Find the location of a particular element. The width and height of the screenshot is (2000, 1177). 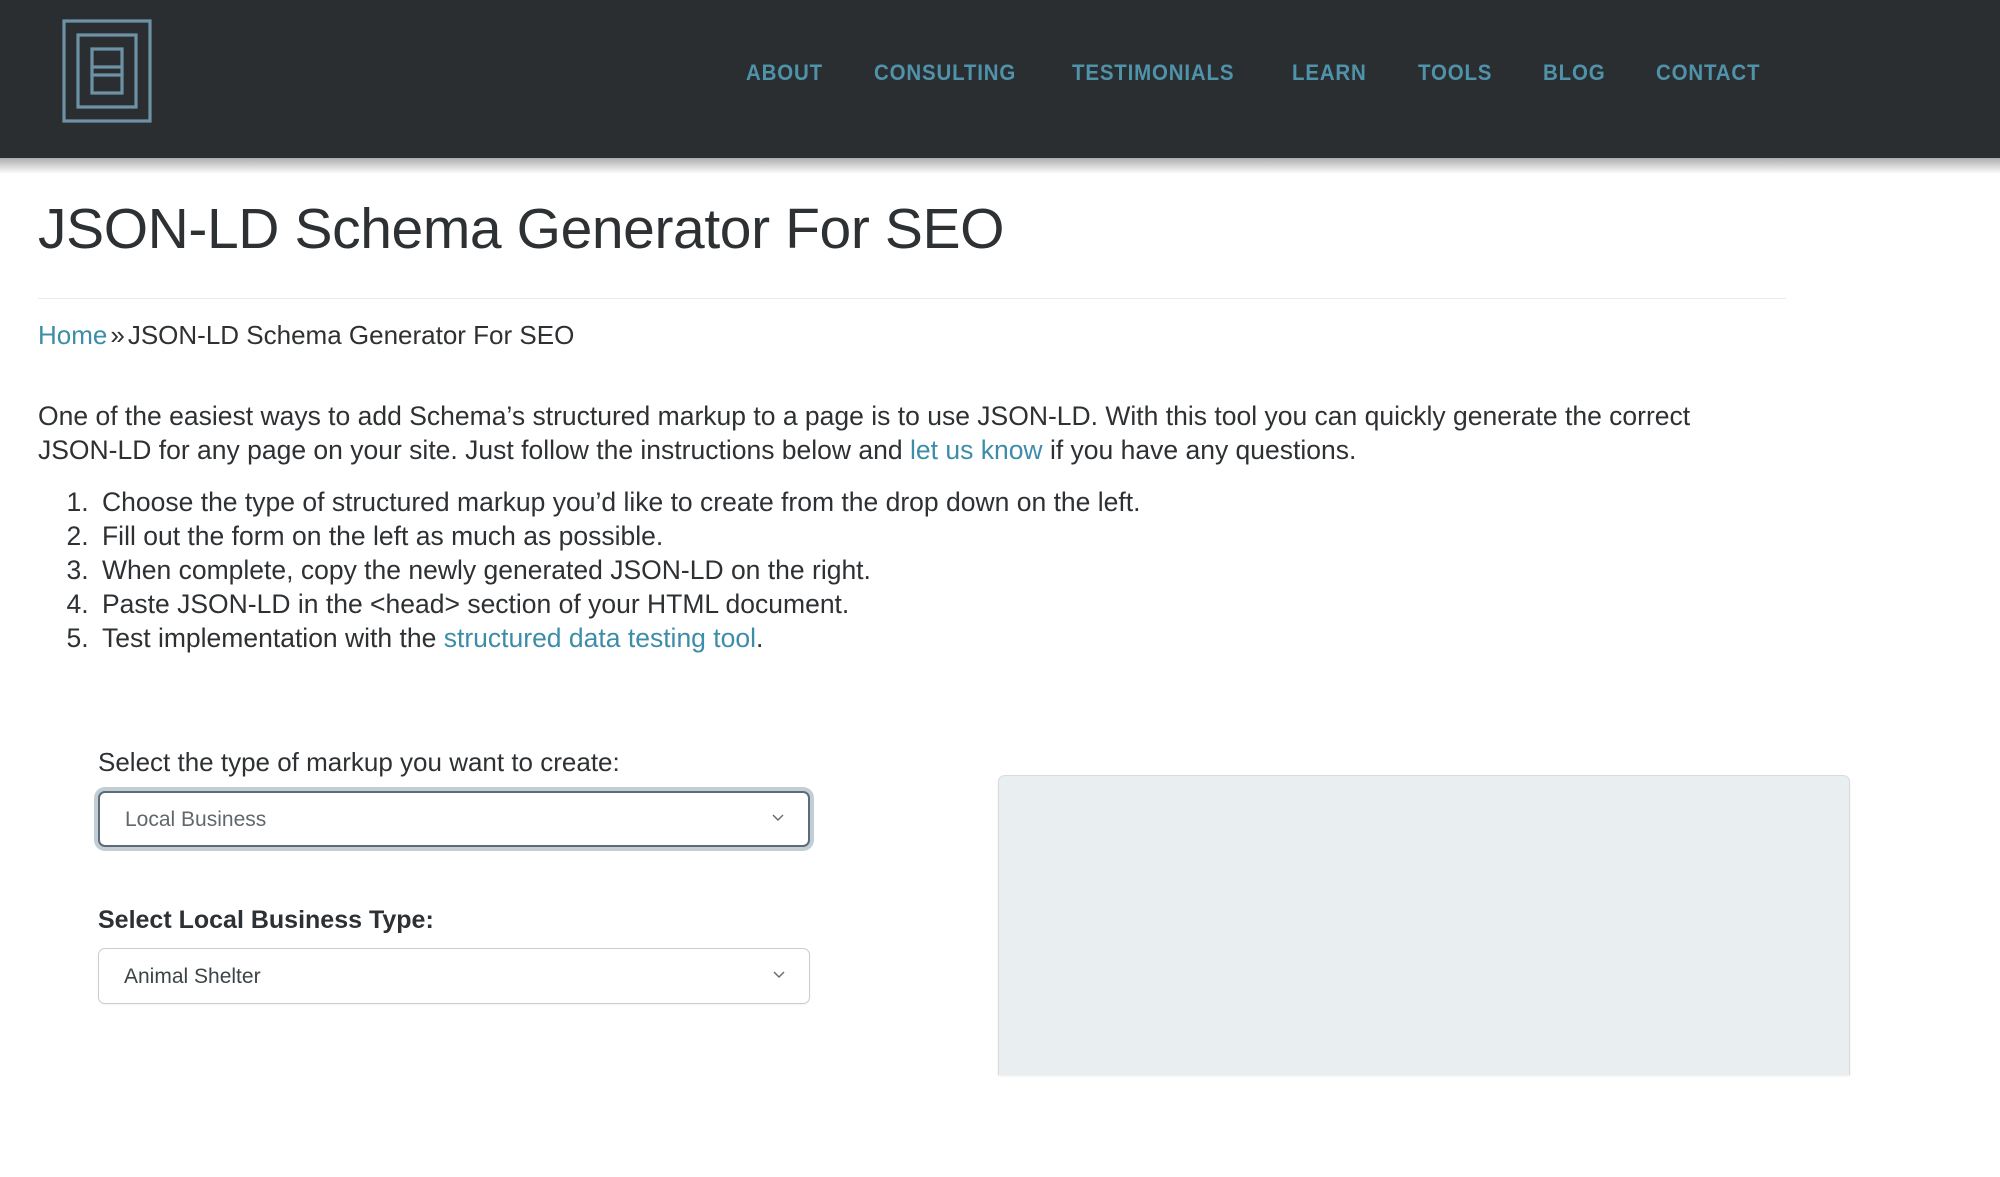

json-ld-output-panel is located at coordinates (1424, 925).